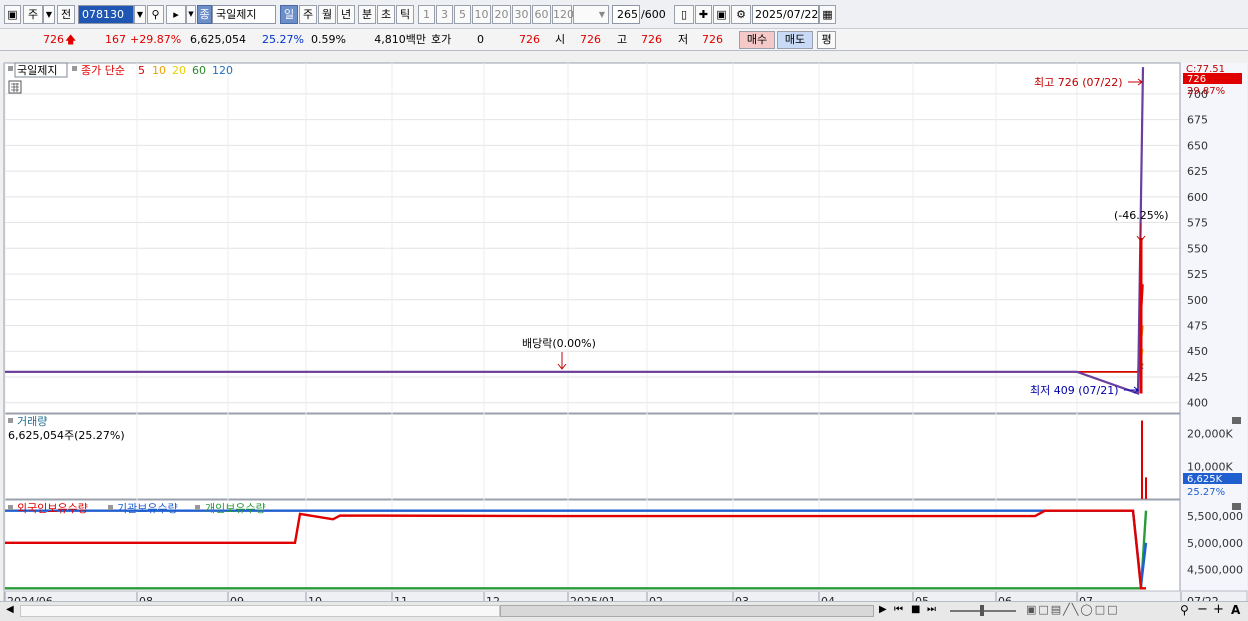  I want to click on bid-label: 호가, so click(441, 39).